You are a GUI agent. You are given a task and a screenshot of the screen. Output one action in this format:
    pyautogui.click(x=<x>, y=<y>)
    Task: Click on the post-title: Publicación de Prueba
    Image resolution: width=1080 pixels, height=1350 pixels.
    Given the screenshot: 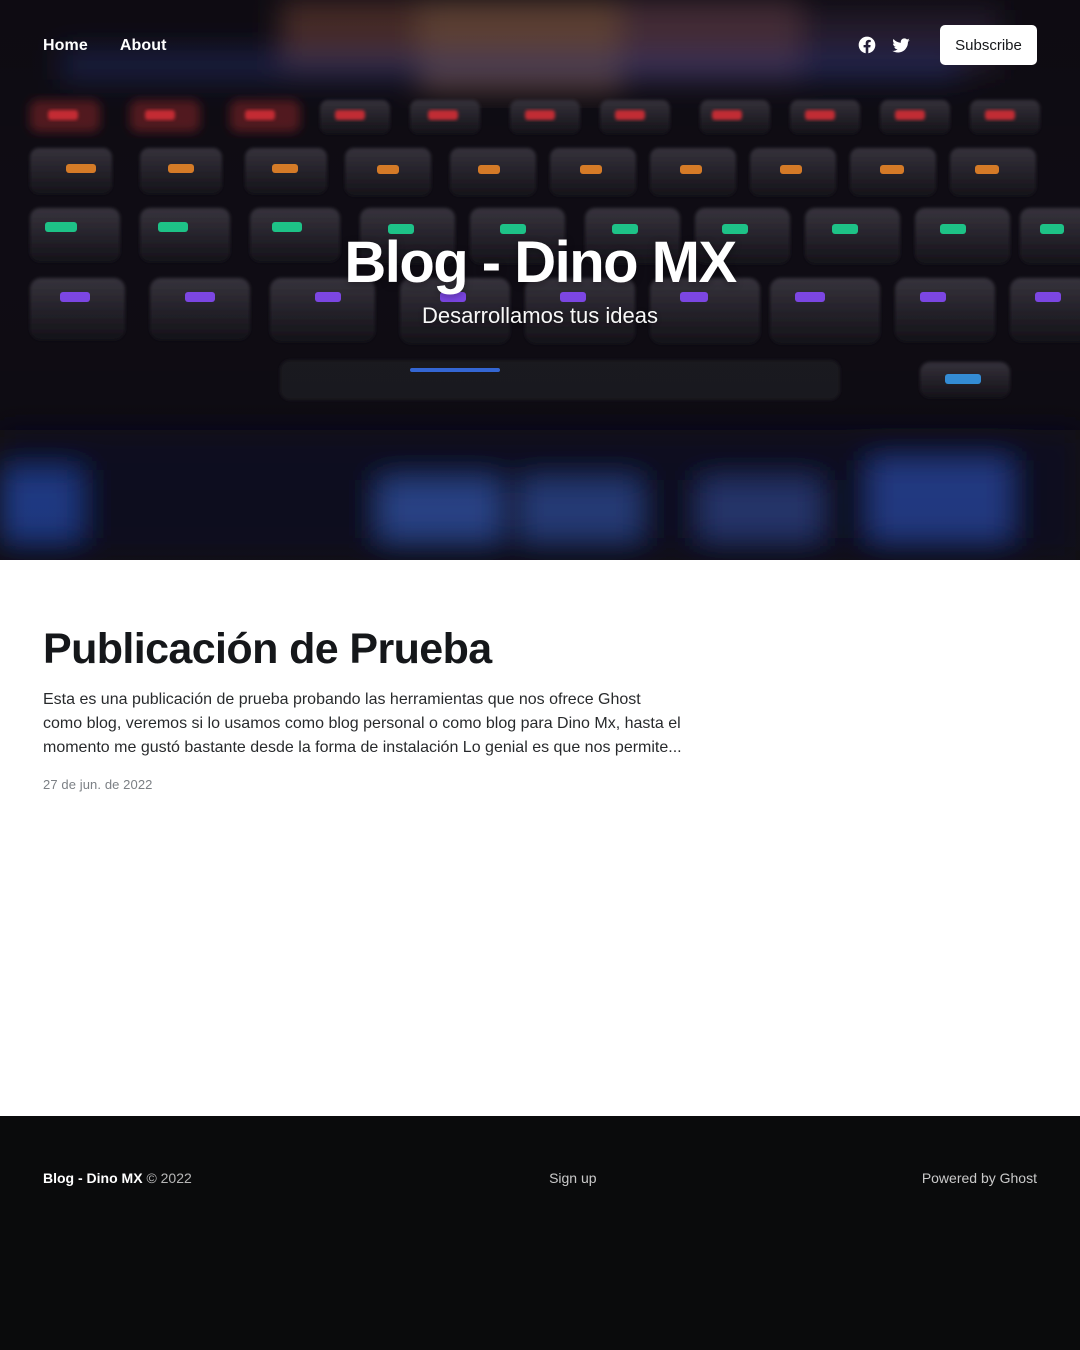 What is the action you would take?
    pyautogui.click(x=363, y=650)
    